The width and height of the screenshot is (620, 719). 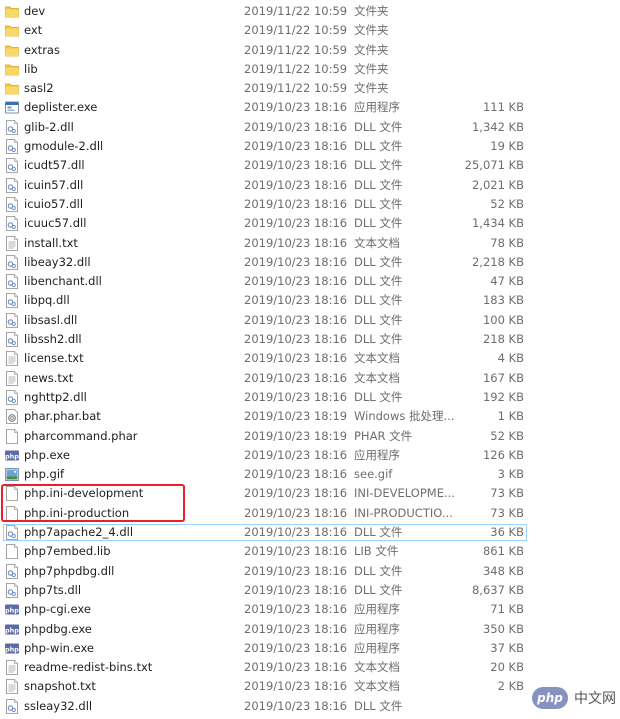 I want to click on file-name: php-cgi.exe, so click(x=57, y=609).